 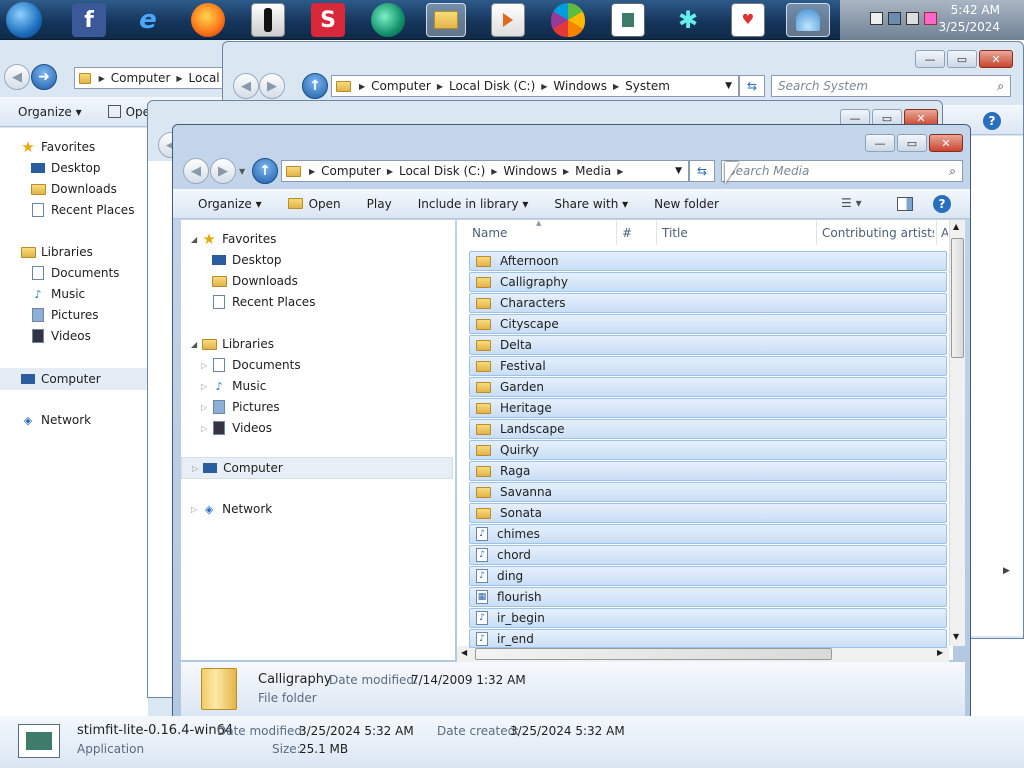 I want to click on list-item: ♪ chimes, so click(x=708, y=534).